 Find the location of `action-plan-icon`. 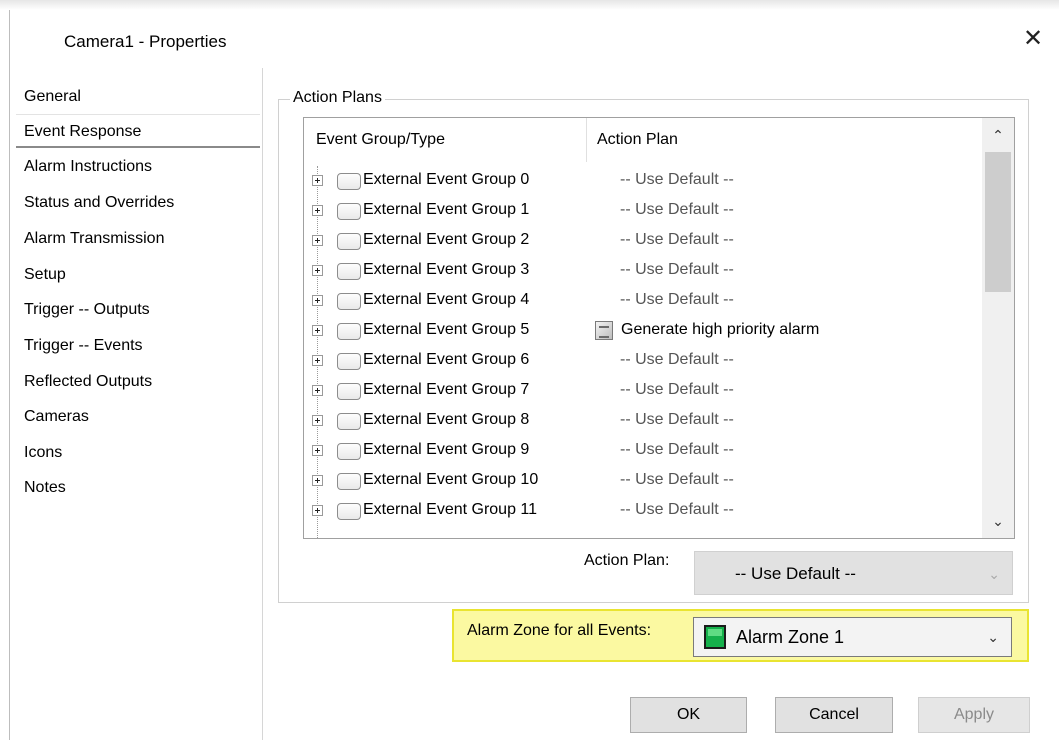

action-plan-icon is located at coordinates (604, 330).